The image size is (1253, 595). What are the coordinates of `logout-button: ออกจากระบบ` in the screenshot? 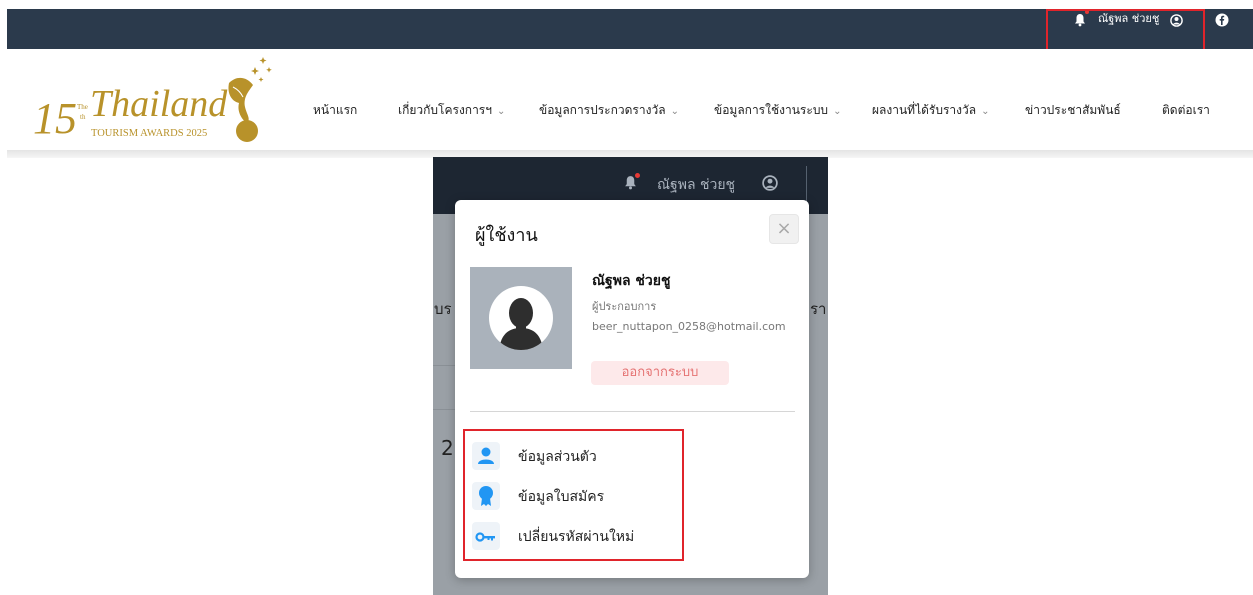 It's located at (660, 373).